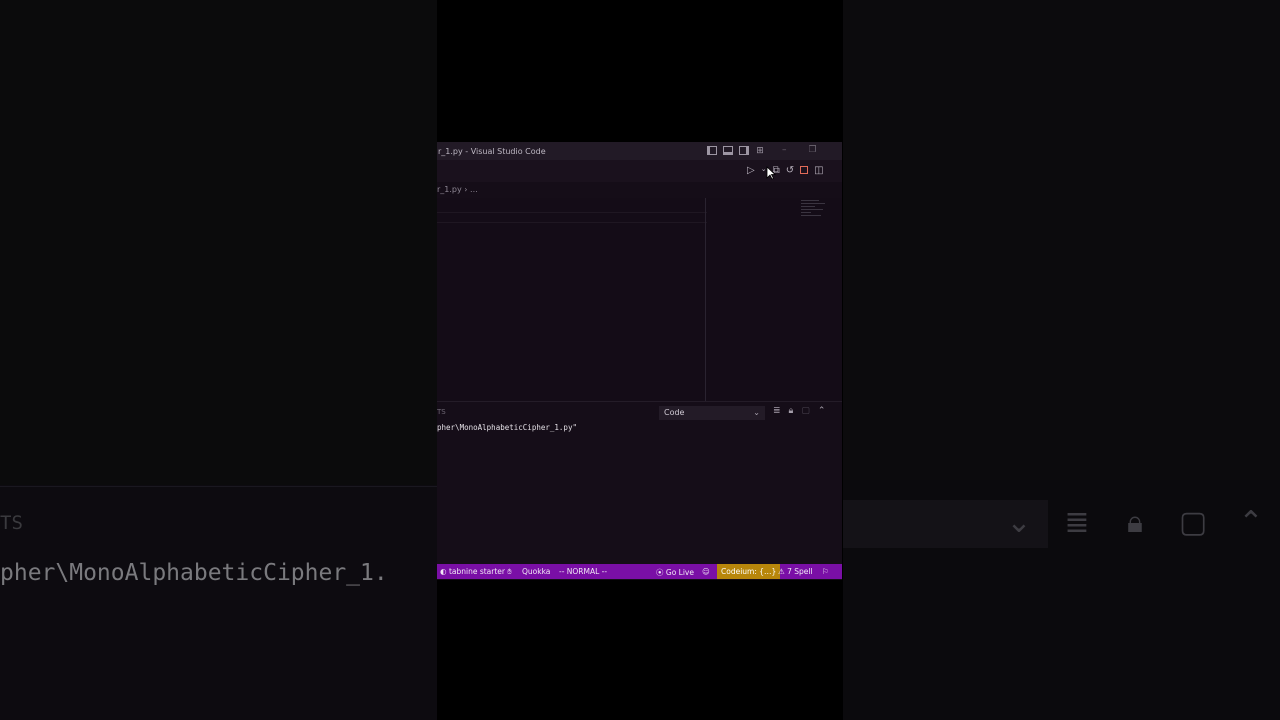  I want to click on background-separator, so click(218, 486).